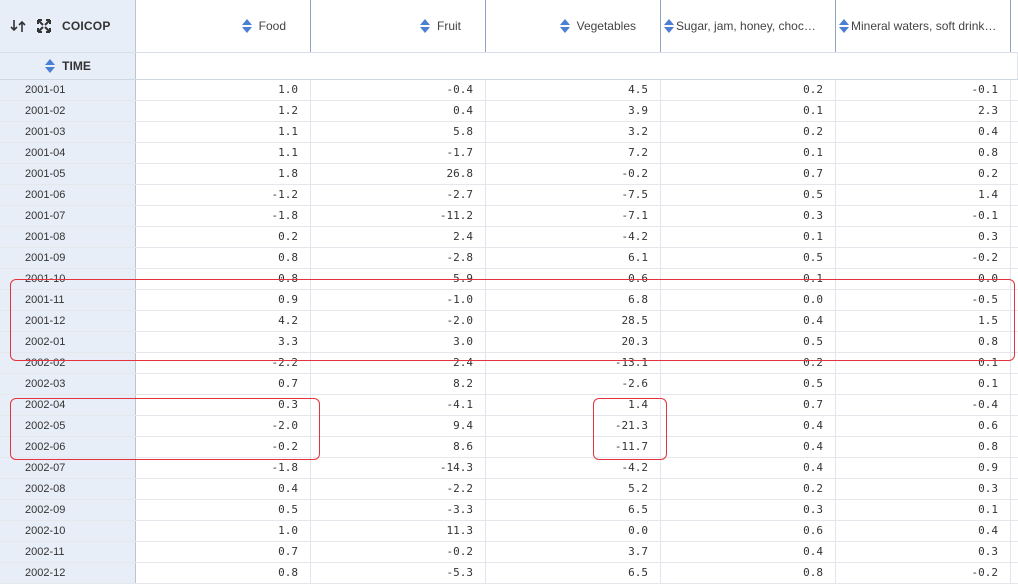 The image size is (1018, 584). I want to click on table-cell: 4.2, so click(223, 321).